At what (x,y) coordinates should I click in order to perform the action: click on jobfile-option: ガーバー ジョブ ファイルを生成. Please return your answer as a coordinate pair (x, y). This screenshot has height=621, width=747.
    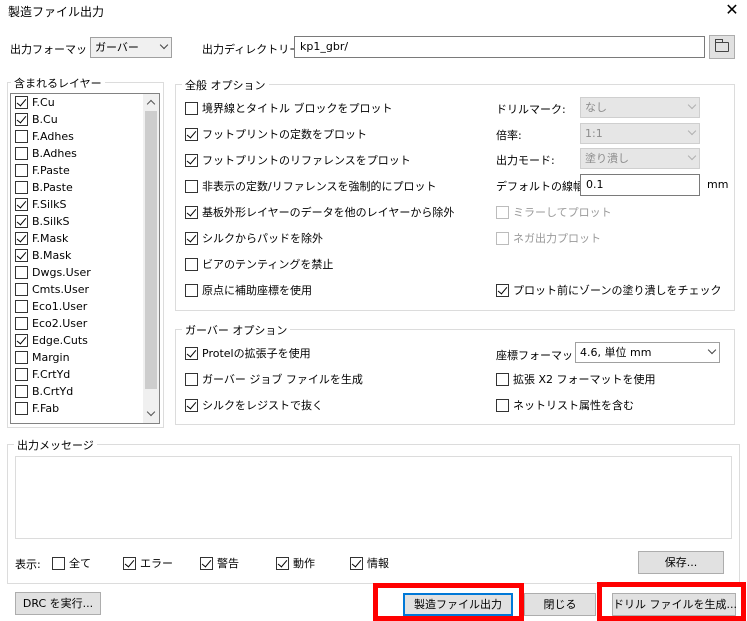
    Looking at the image, I should click on (274, 379).